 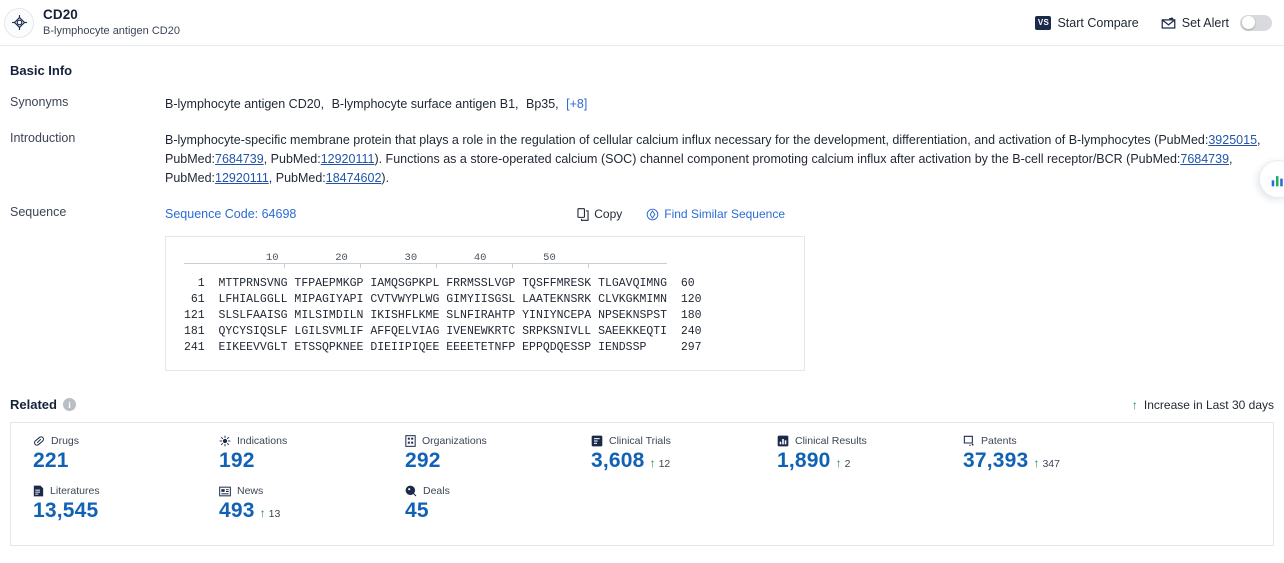 I want to click on clinical-result-icon, so click(x=783, y=441).